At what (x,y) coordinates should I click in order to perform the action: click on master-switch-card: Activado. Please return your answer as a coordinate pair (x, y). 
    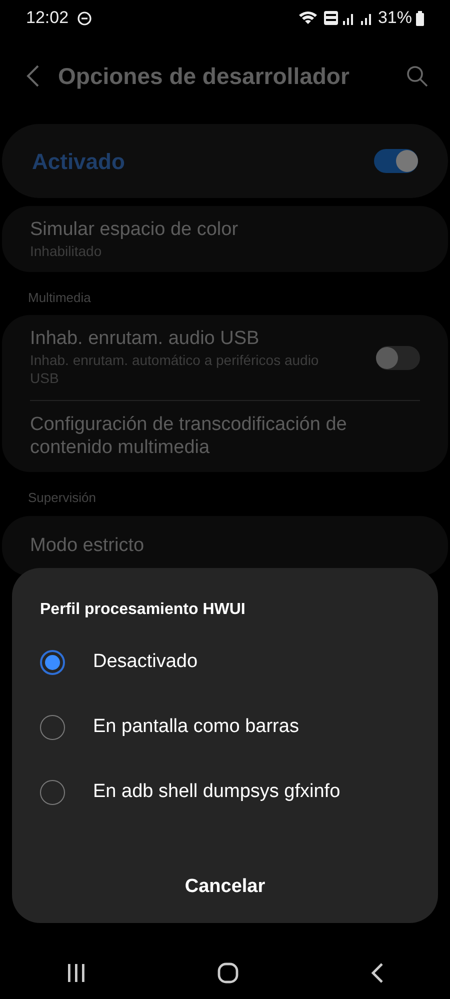
    Looking at the image, I should click on (225, 161).